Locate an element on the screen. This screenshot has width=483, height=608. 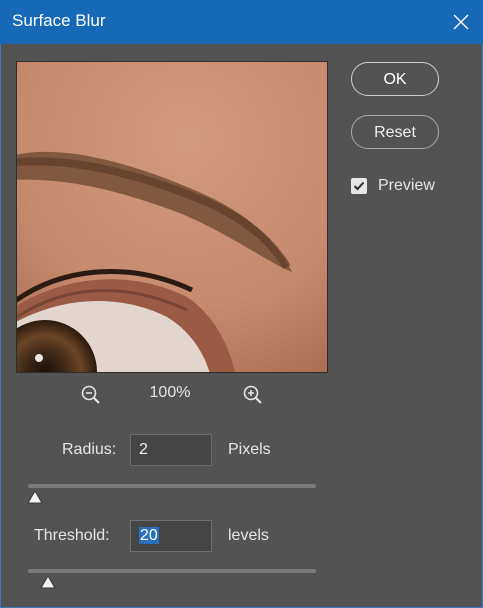
title-bar: Surface Blur is located at coordinates (241, 22).